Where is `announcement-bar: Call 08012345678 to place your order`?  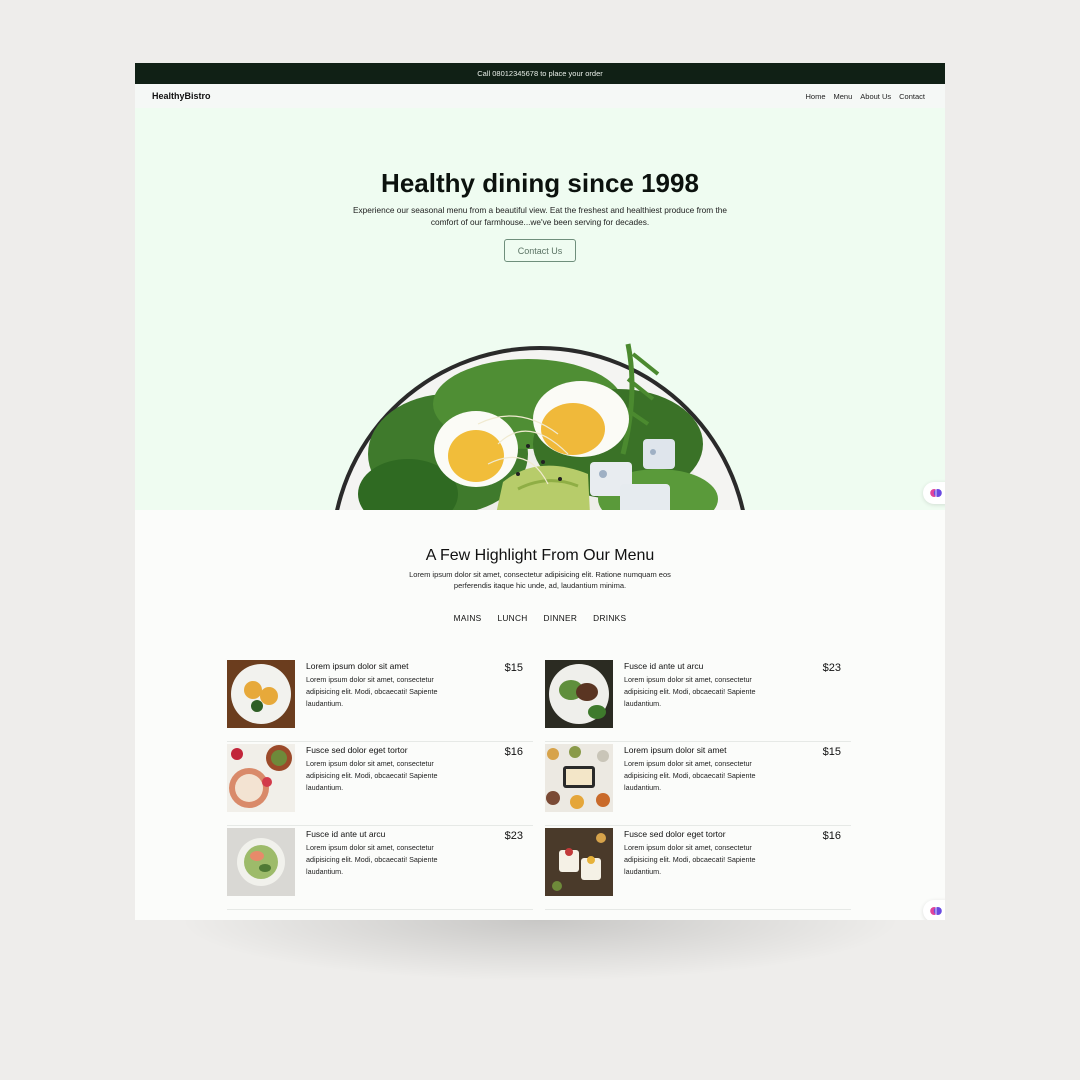 announcement-bar: Call 08012345678 to place your order is located at coordinates (540, 73).